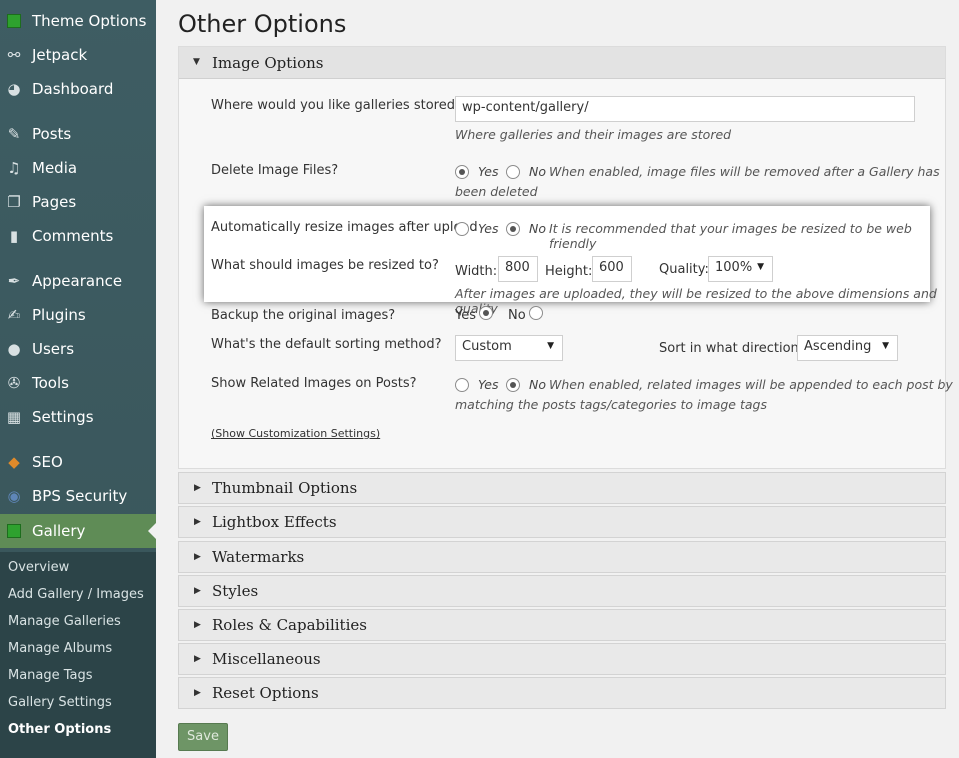 The height and width of the screenshot is (758, 959). I want to click on menu-item-comments: ▮ Comments, so click(78, 236).